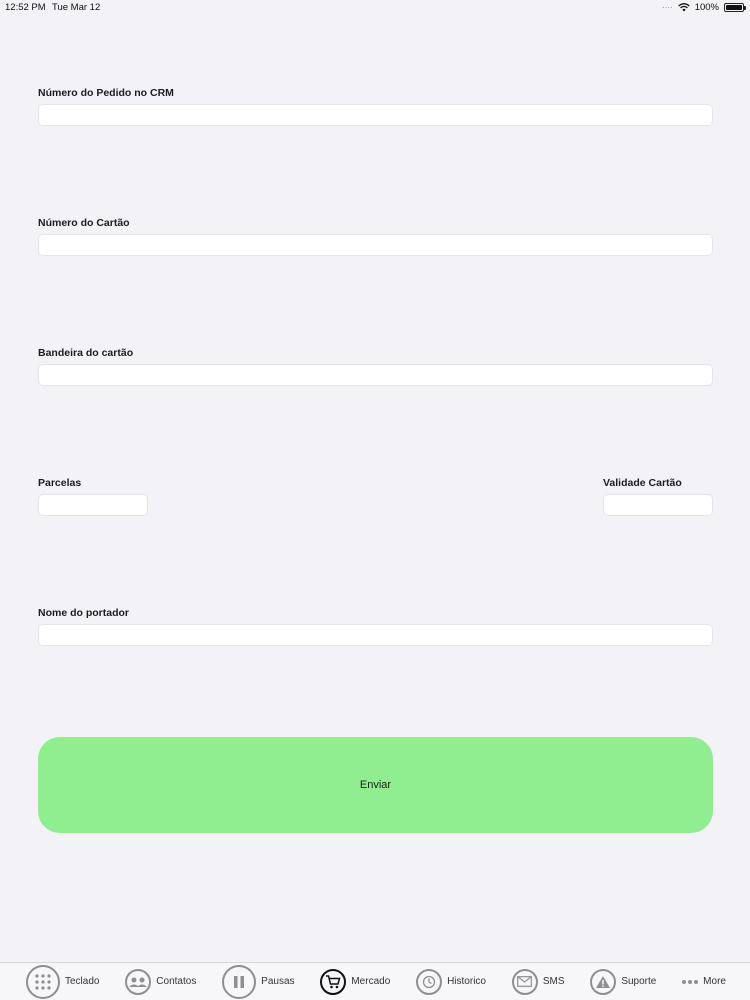 The width and height of the screenshot is (750, 1000). What do you see at coordinates (63, 981) in the screenshot?
I see `tab-teclado: Teclado` at bounding box center [63, 981].